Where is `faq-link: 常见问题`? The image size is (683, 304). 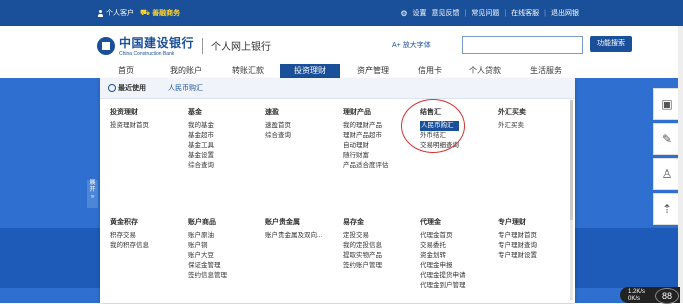 faq-link: 常见问题 is located at coordinates (485, 13).